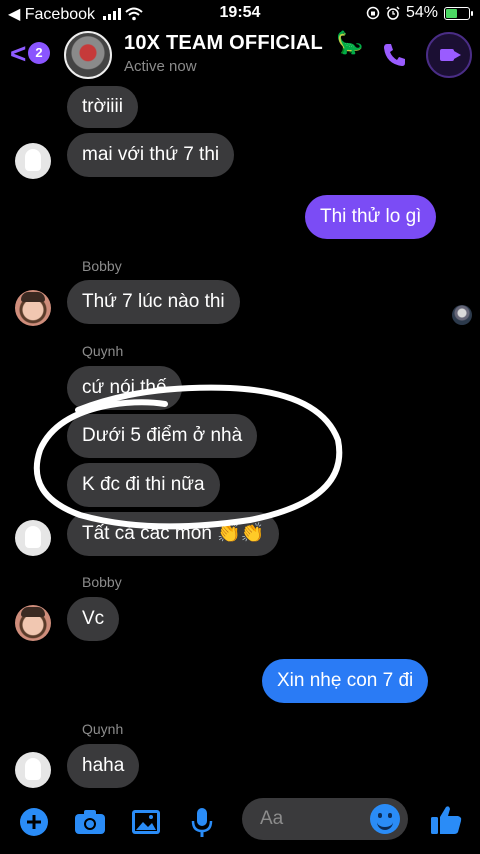  Describe the element at coordinates (162, 436) in the screenshot. I see `message-bubble-incoming: Dưới 5 điểm ở nhà` at that location.